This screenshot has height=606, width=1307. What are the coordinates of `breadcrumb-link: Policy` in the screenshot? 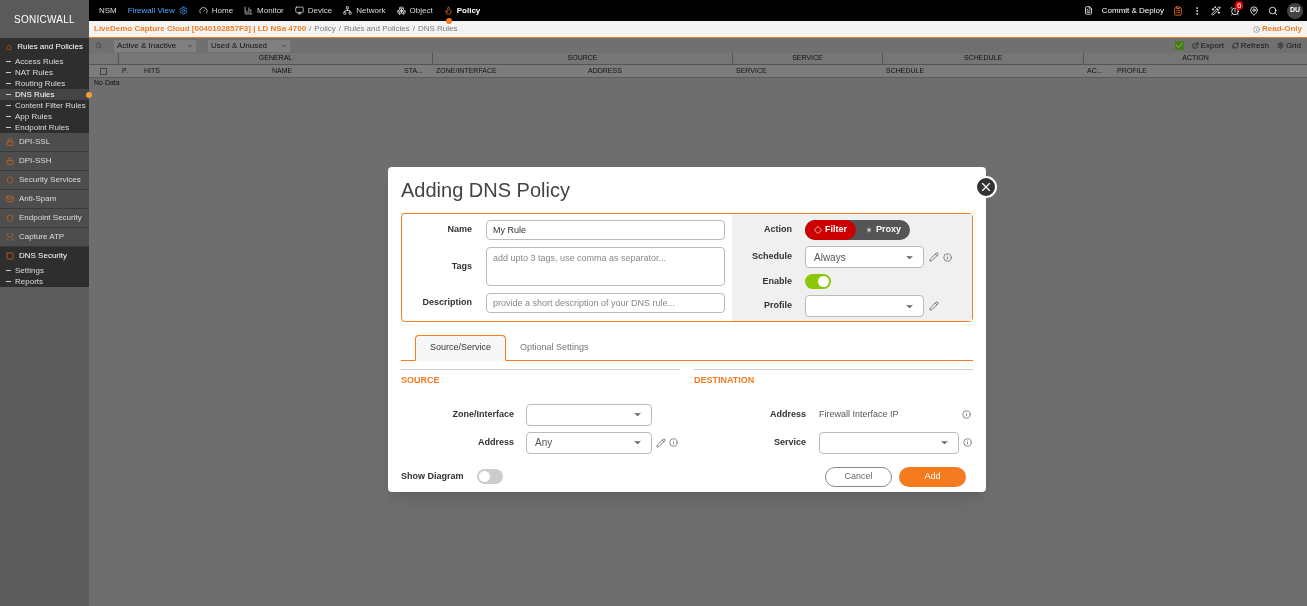 It's located at (325, 29).